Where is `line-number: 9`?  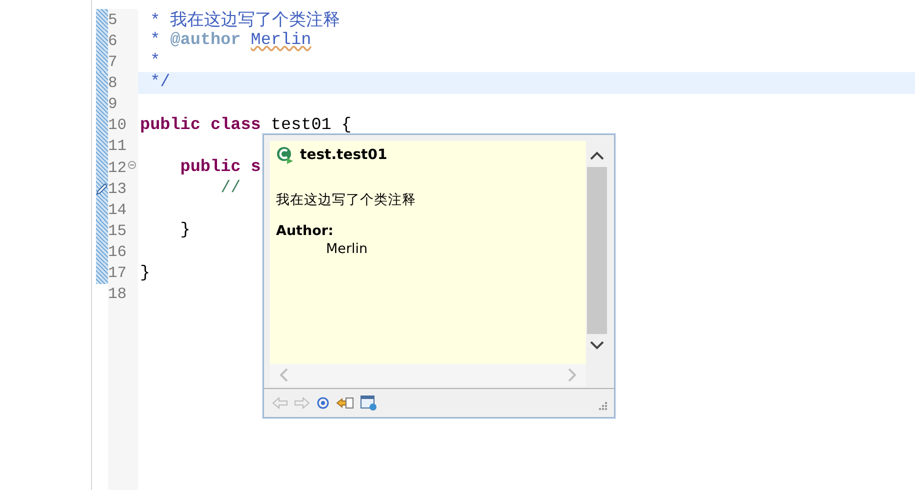
line-number: 9 is located at coordinates (113, 104).